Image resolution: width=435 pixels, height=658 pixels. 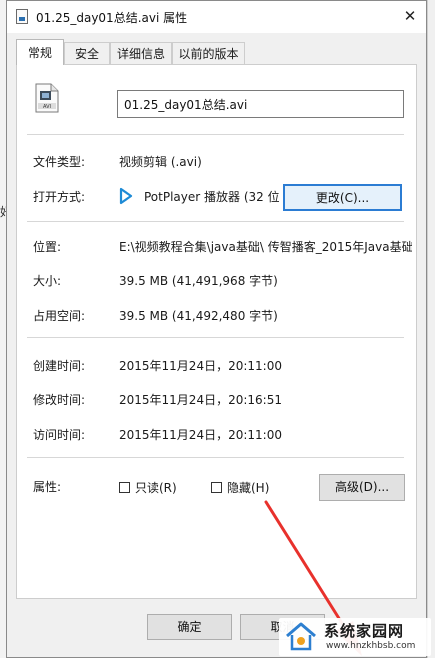 I want to click on close-button: ✕, so click(x=410, y=16).